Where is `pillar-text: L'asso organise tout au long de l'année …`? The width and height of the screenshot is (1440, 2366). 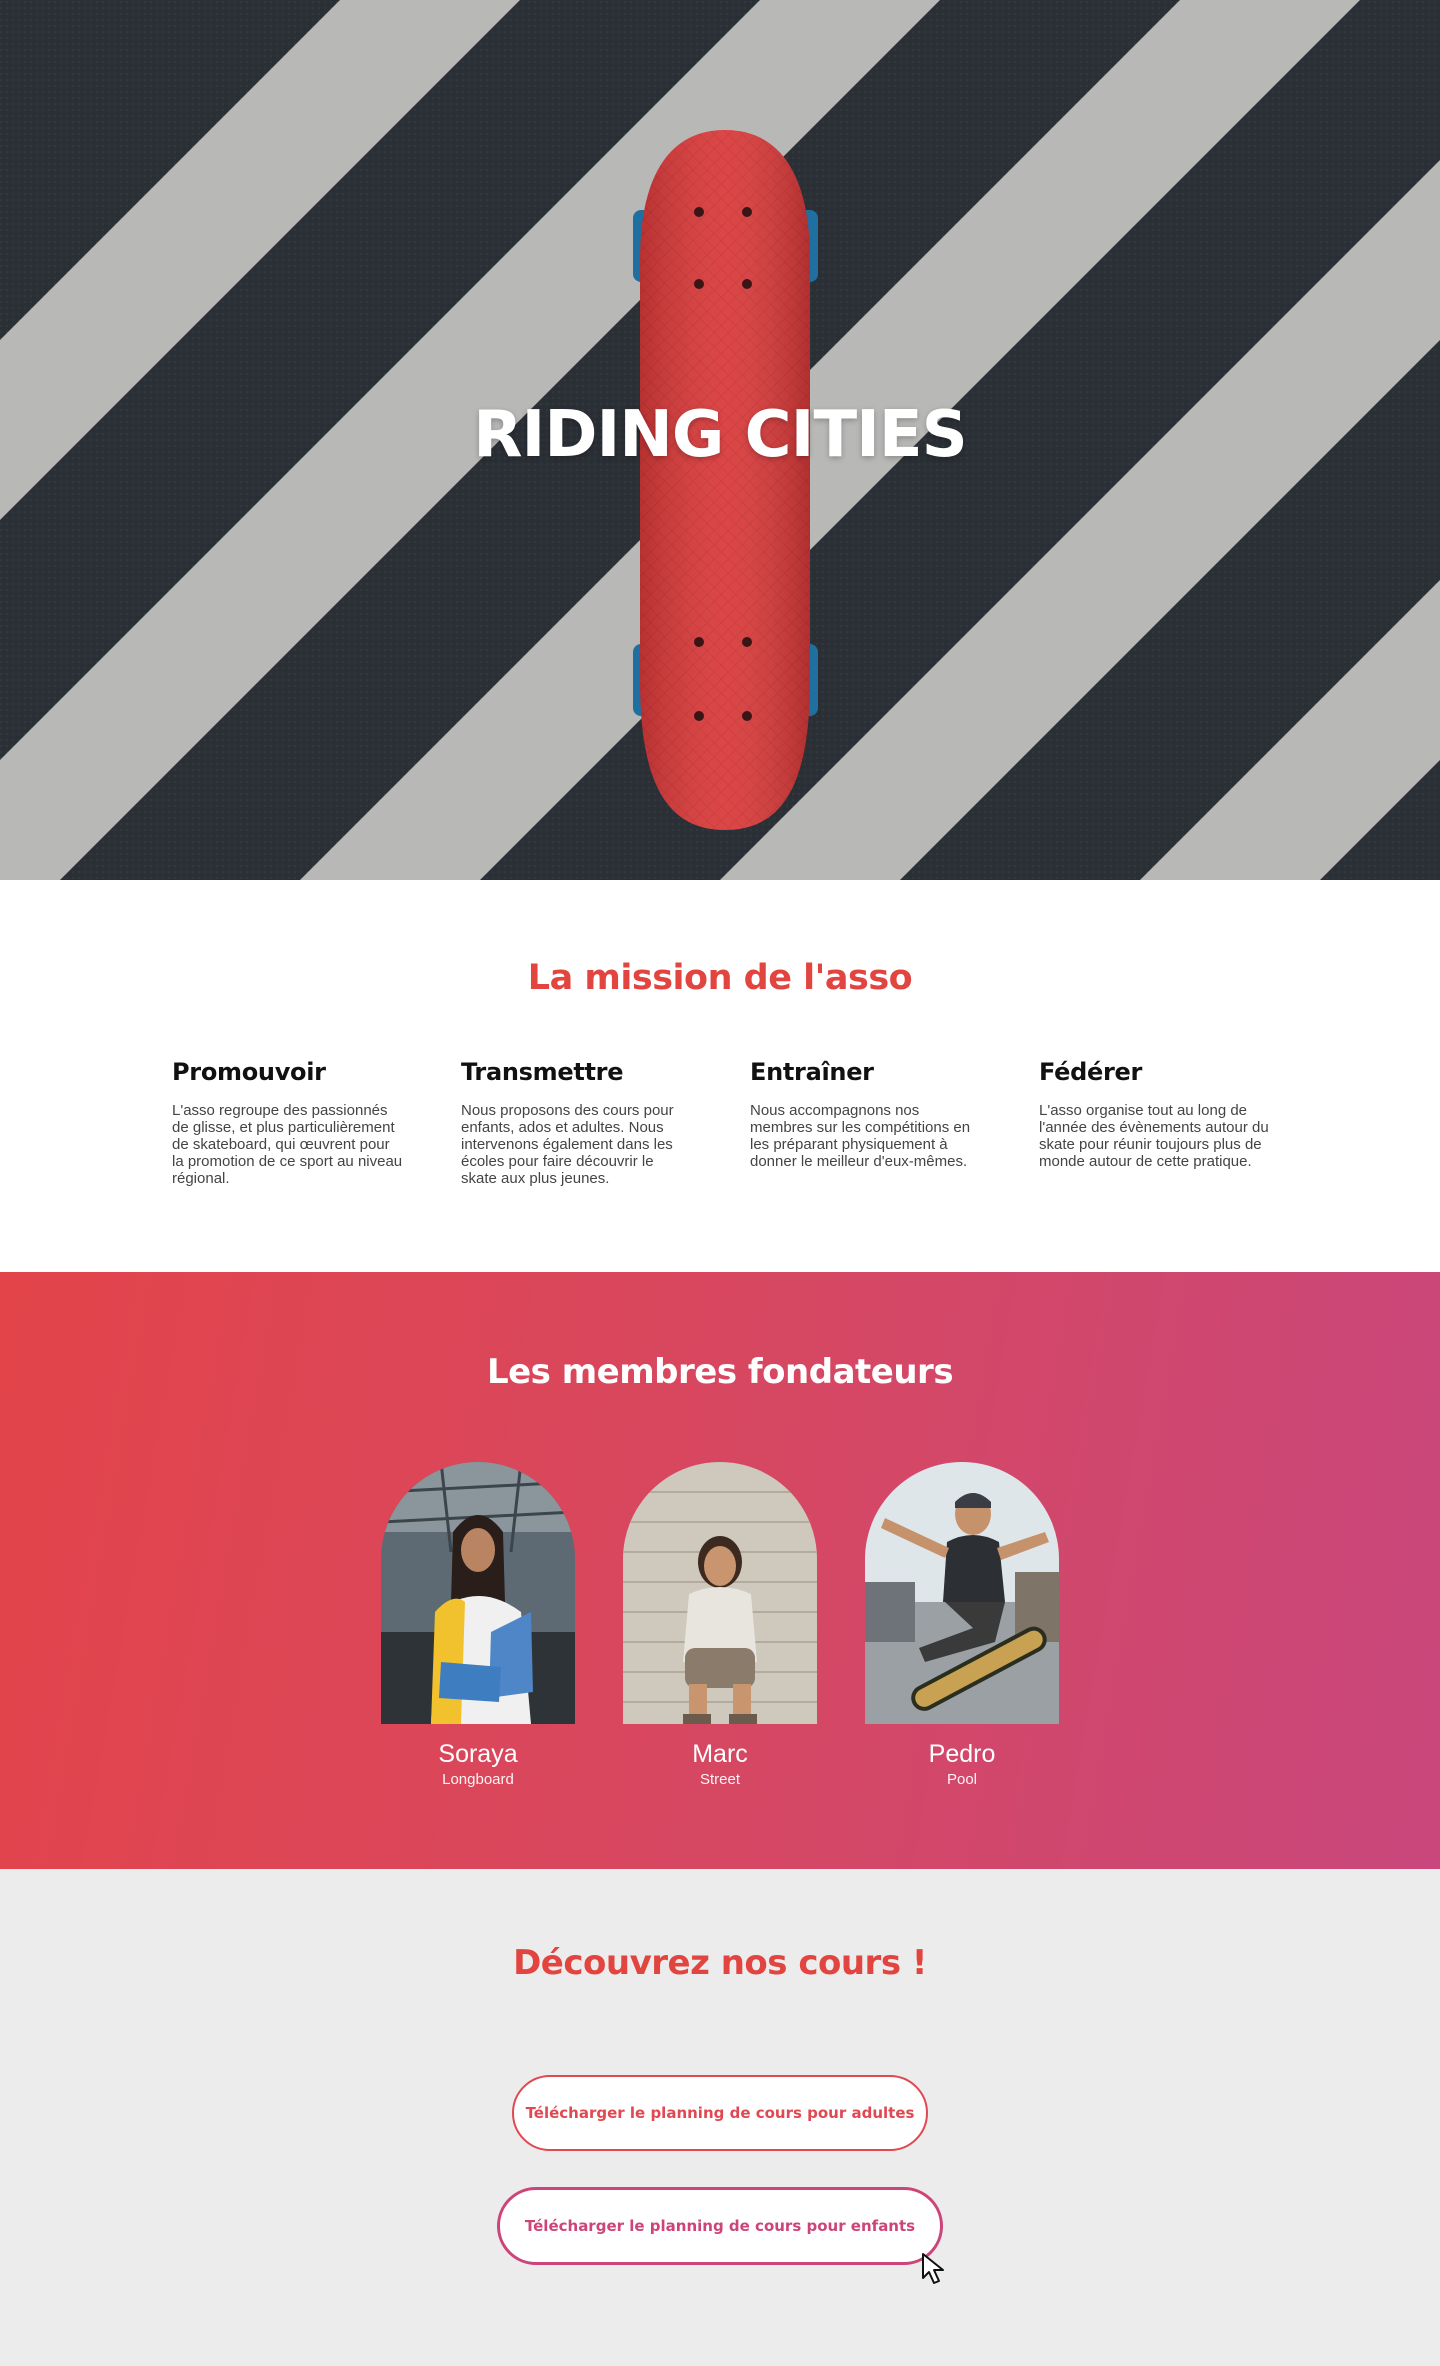
pillar-text: L'asso organise tout au long de l'année … is located at coordinates (1154, 1136).